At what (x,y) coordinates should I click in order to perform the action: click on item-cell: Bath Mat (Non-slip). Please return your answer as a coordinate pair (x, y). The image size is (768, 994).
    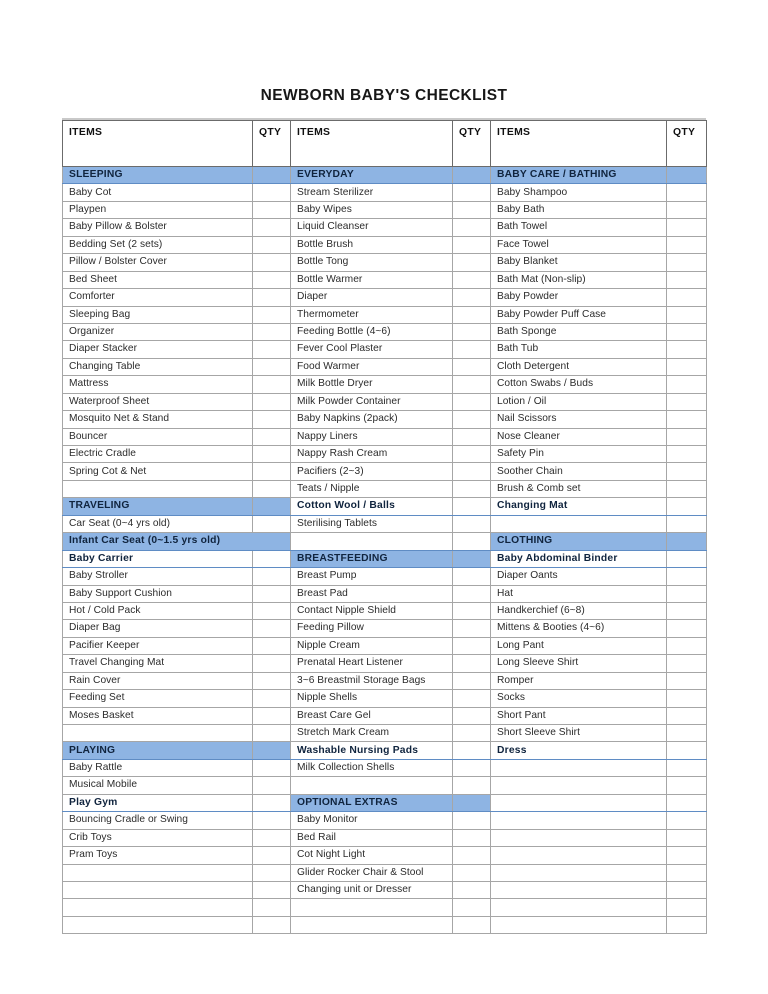
    Looking at the image, I should click on (578, 280).